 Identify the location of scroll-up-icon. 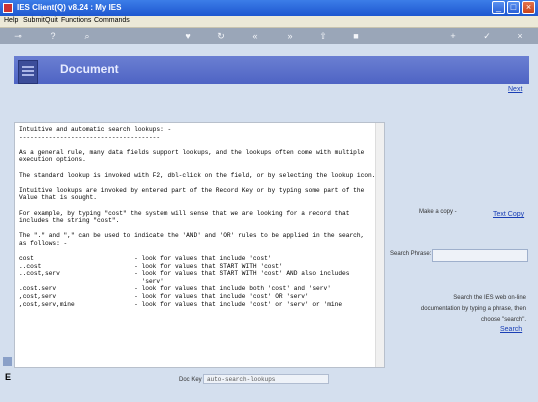
(7, 361).